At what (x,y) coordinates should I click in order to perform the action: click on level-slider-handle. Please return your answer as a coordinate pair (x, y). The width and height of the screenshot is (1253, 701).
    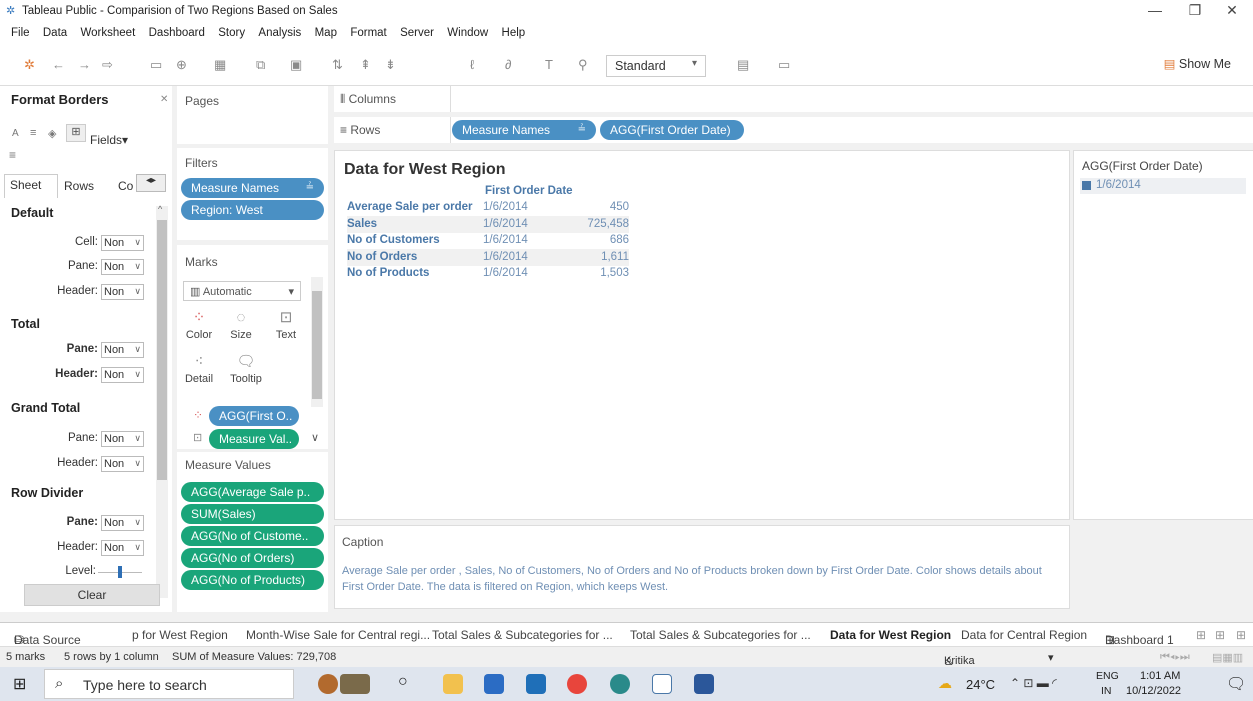
    Looking at the image, I should click on (120, 572).